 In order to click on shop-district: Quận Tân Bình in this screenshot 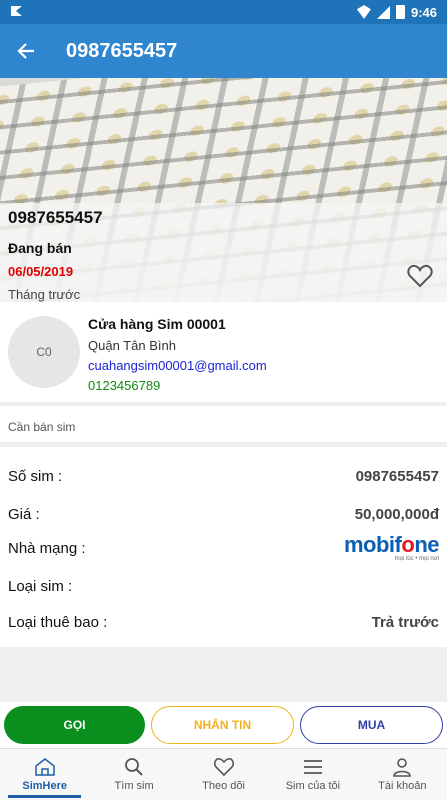, I will do `click(132, 345)`.